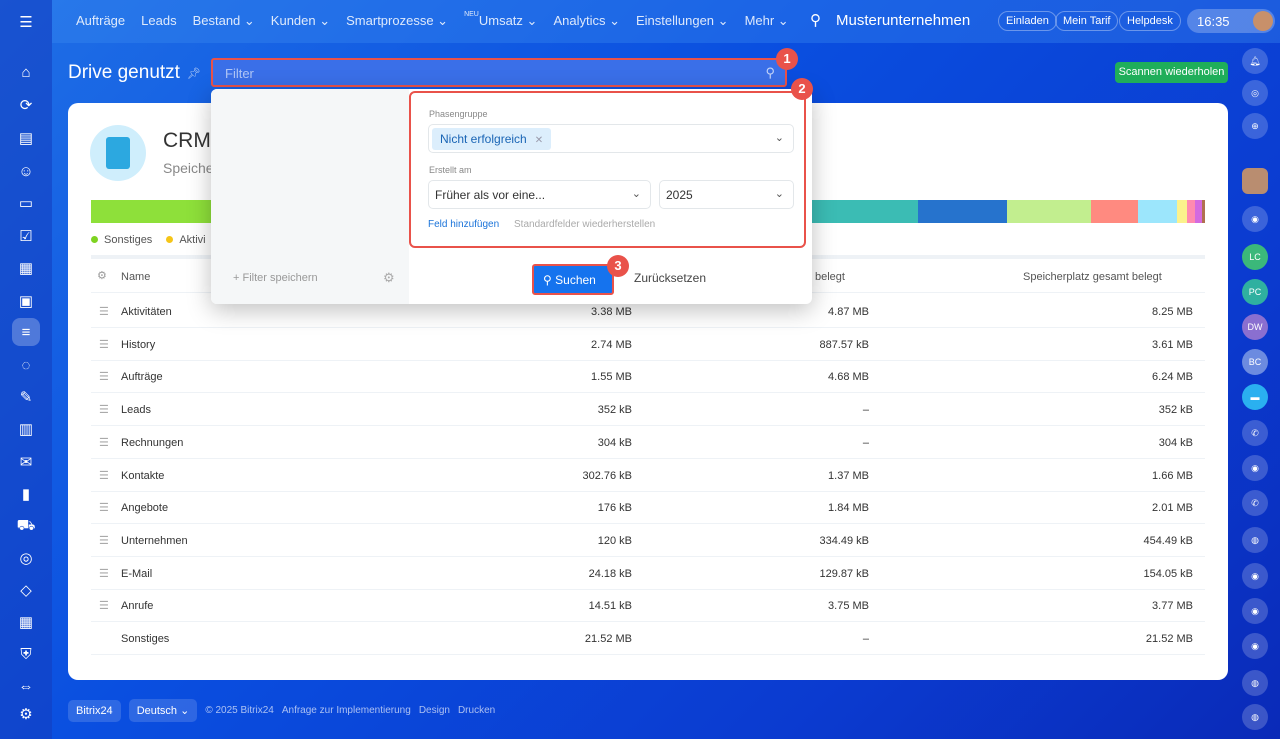 Image resolution: width=1280 pixels, height=739 pixels. What do you see at coordinates (26, 268) in the screenshot?
I see `calendar-icon: ▦` at bounding box center [26, 268].